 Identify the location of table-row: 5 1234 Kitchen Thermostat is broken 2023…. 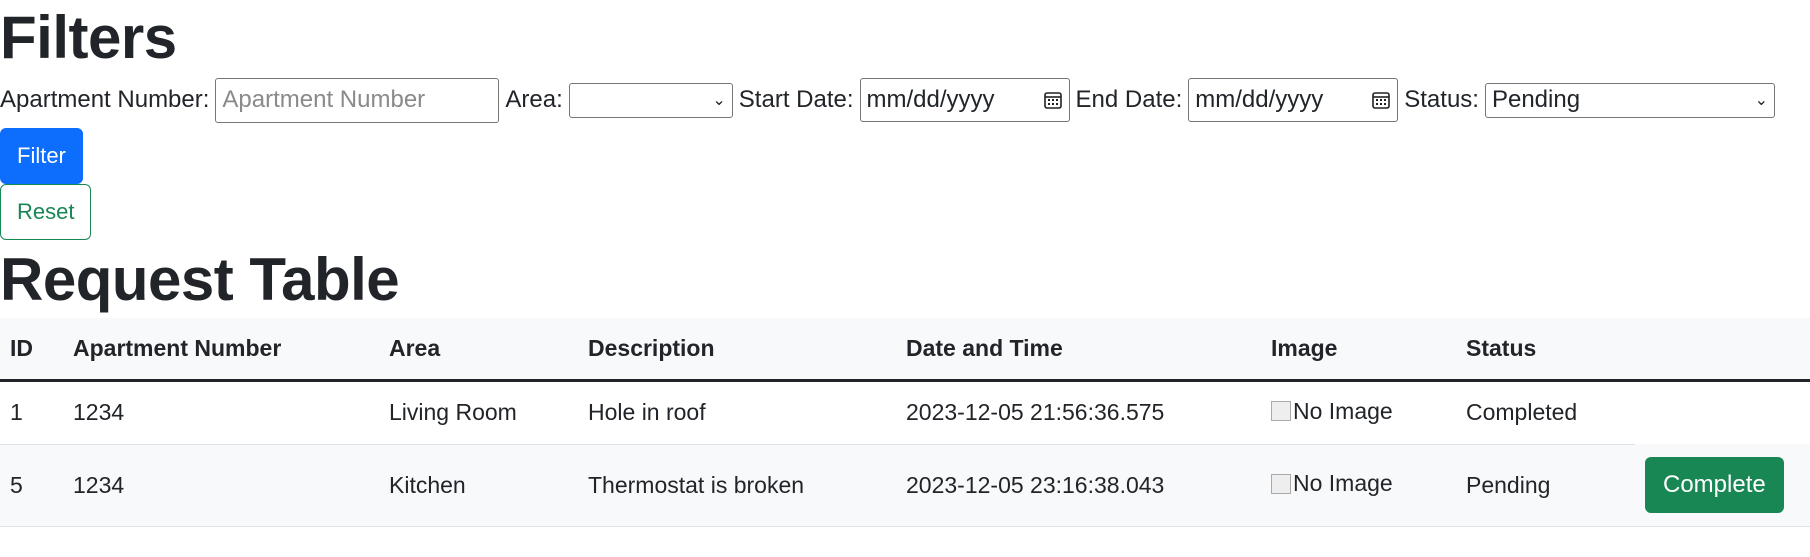
(905, 485).